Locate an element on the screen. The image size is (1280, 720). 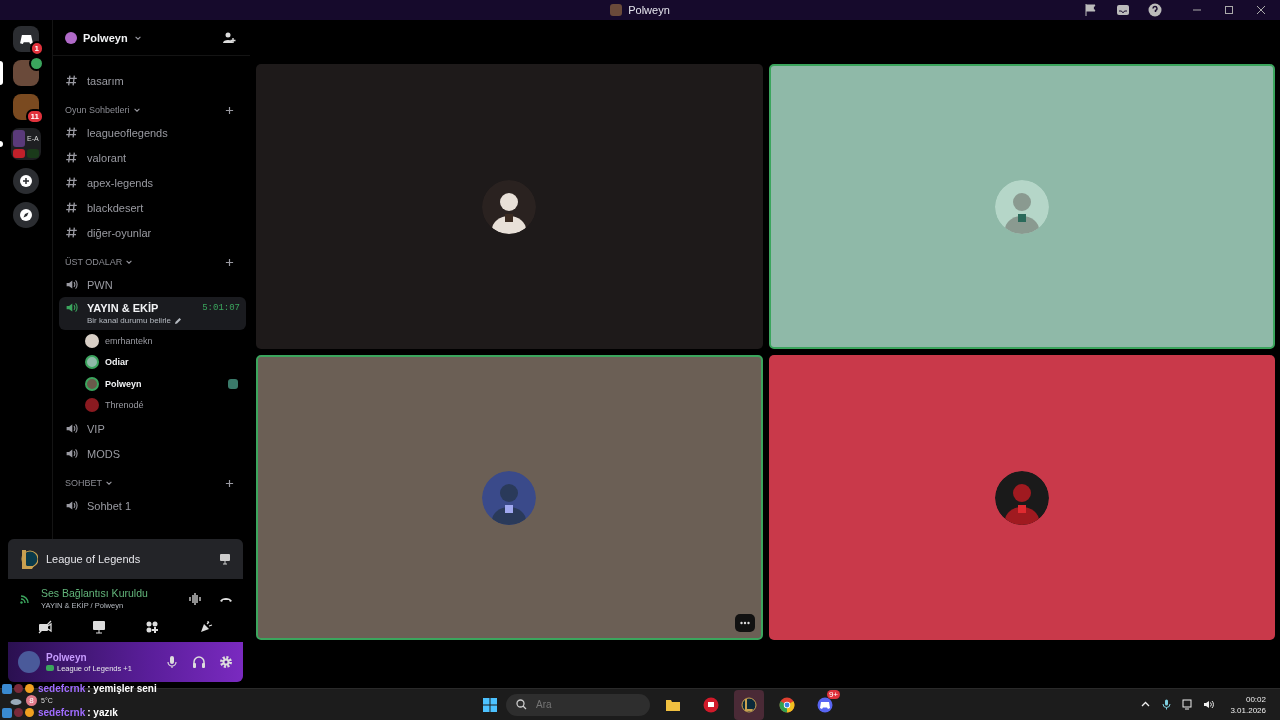
chat-app-icon is located at coordinates (825, 704).